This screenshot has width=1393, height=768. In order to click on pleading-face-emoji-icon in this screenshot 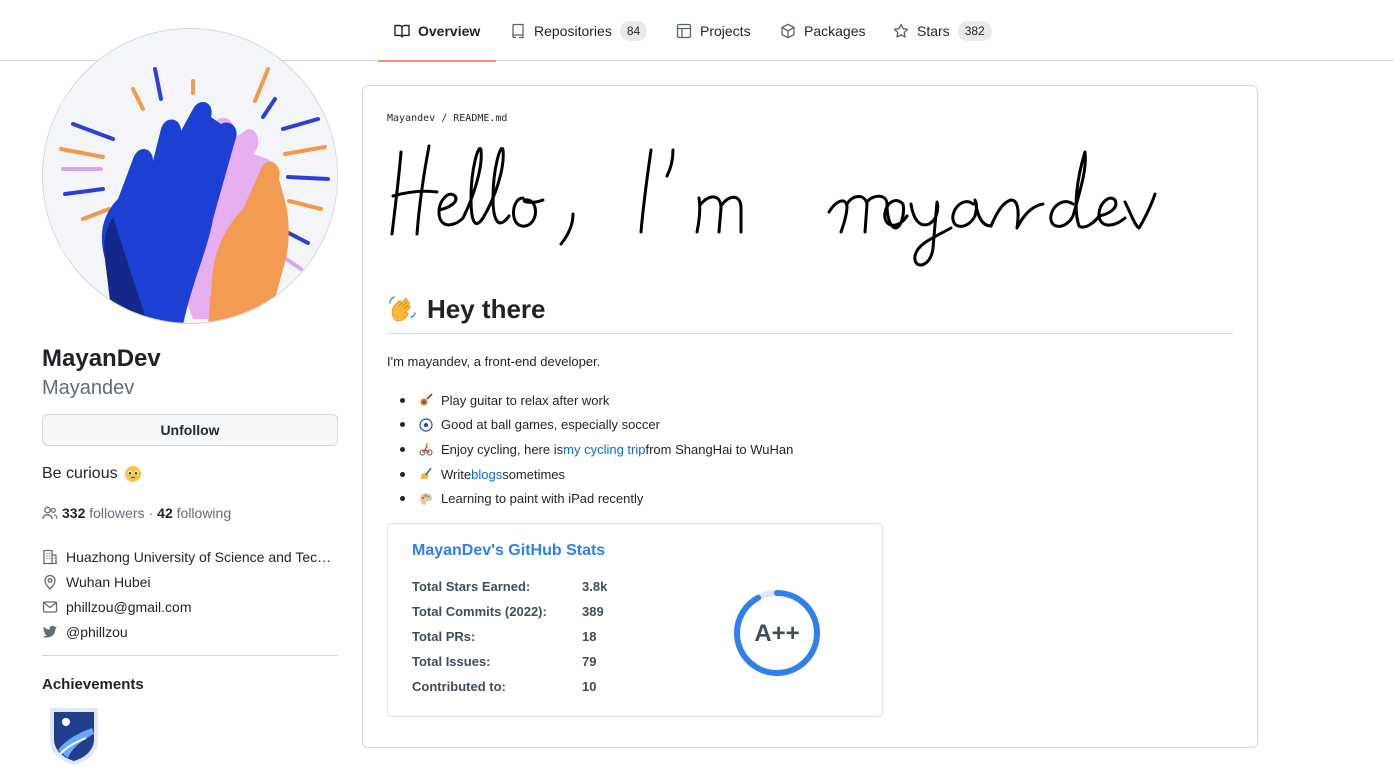, I will do `click(132, 474)`.